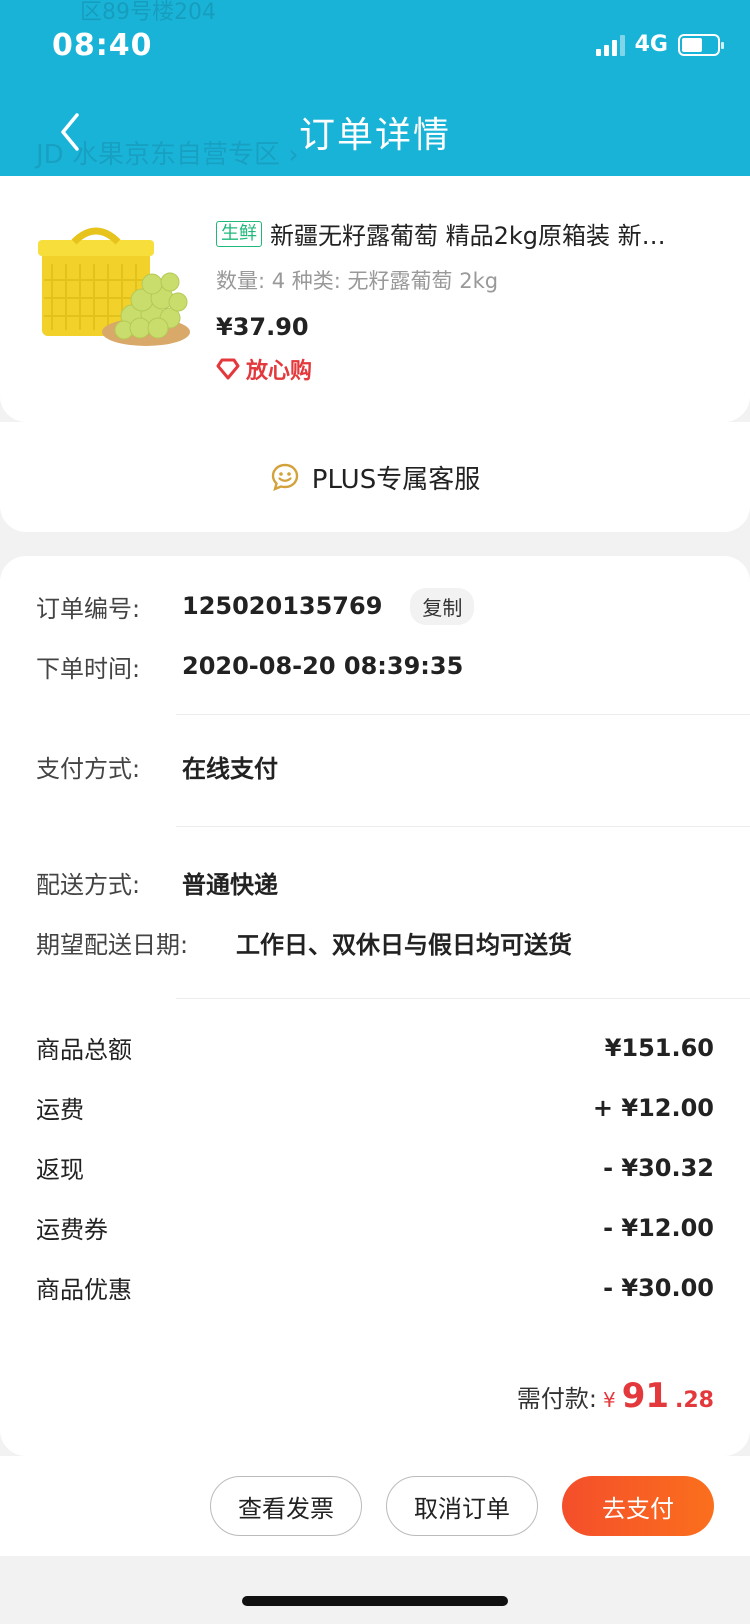 Image resolution: width=750 pixels, height=1624 pixels. I want to click on customer-service-icon, so click(284, 477).